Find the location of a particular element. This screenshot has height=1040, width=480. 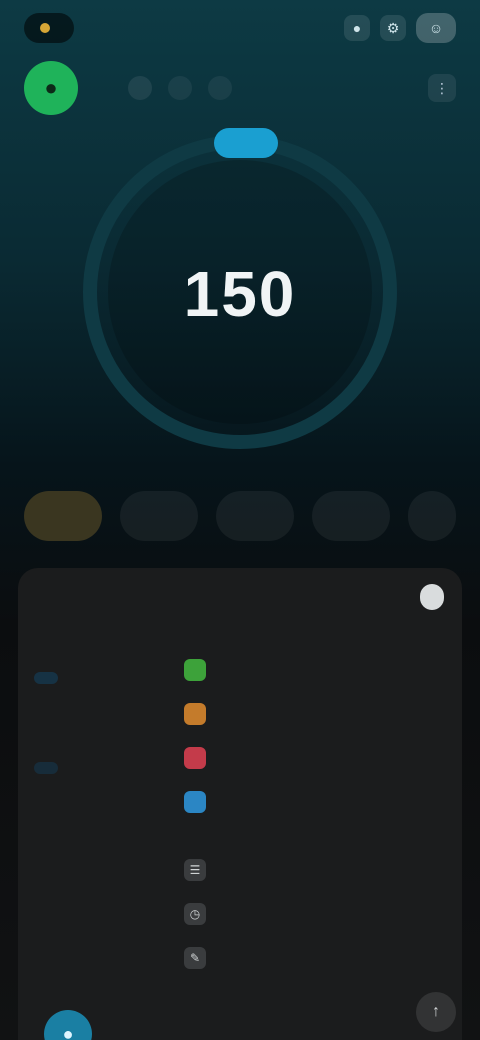

top-icons: ● ⚙ ☺ is located at coordinates (400, 28).